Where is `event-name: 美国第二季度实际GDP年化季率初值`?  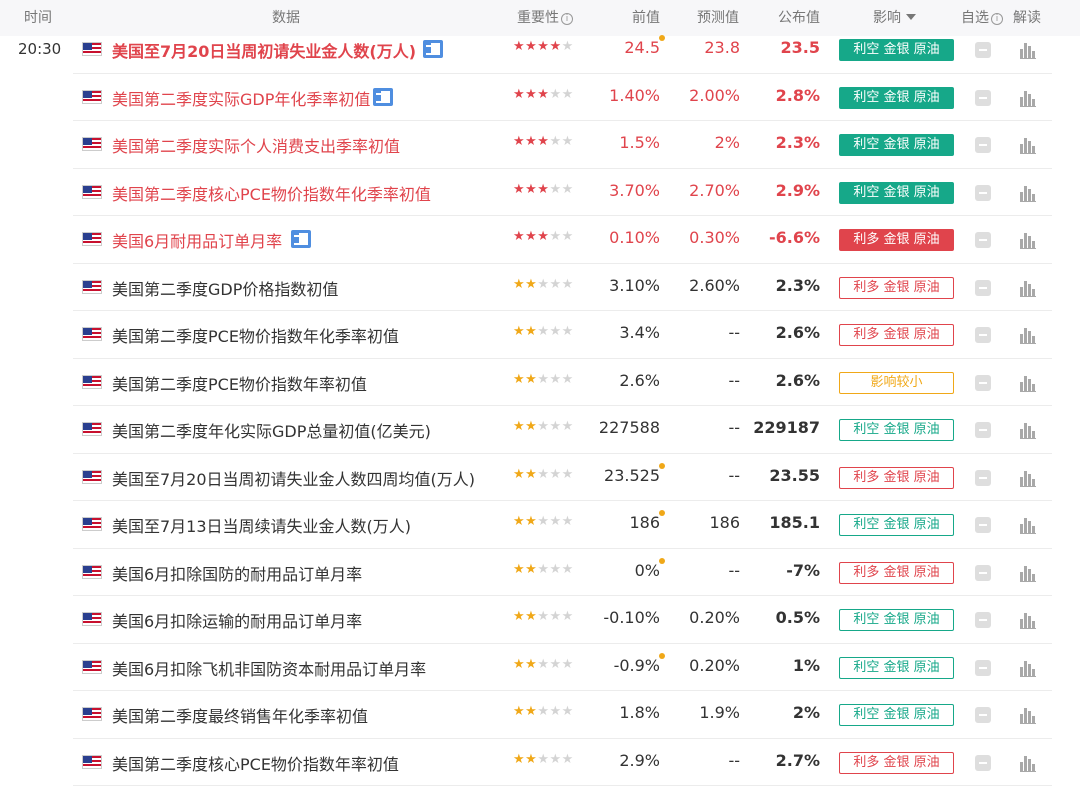 event-name: 美国第二季度实际GDP年化季率初值 is located at coordinates (241, 98).